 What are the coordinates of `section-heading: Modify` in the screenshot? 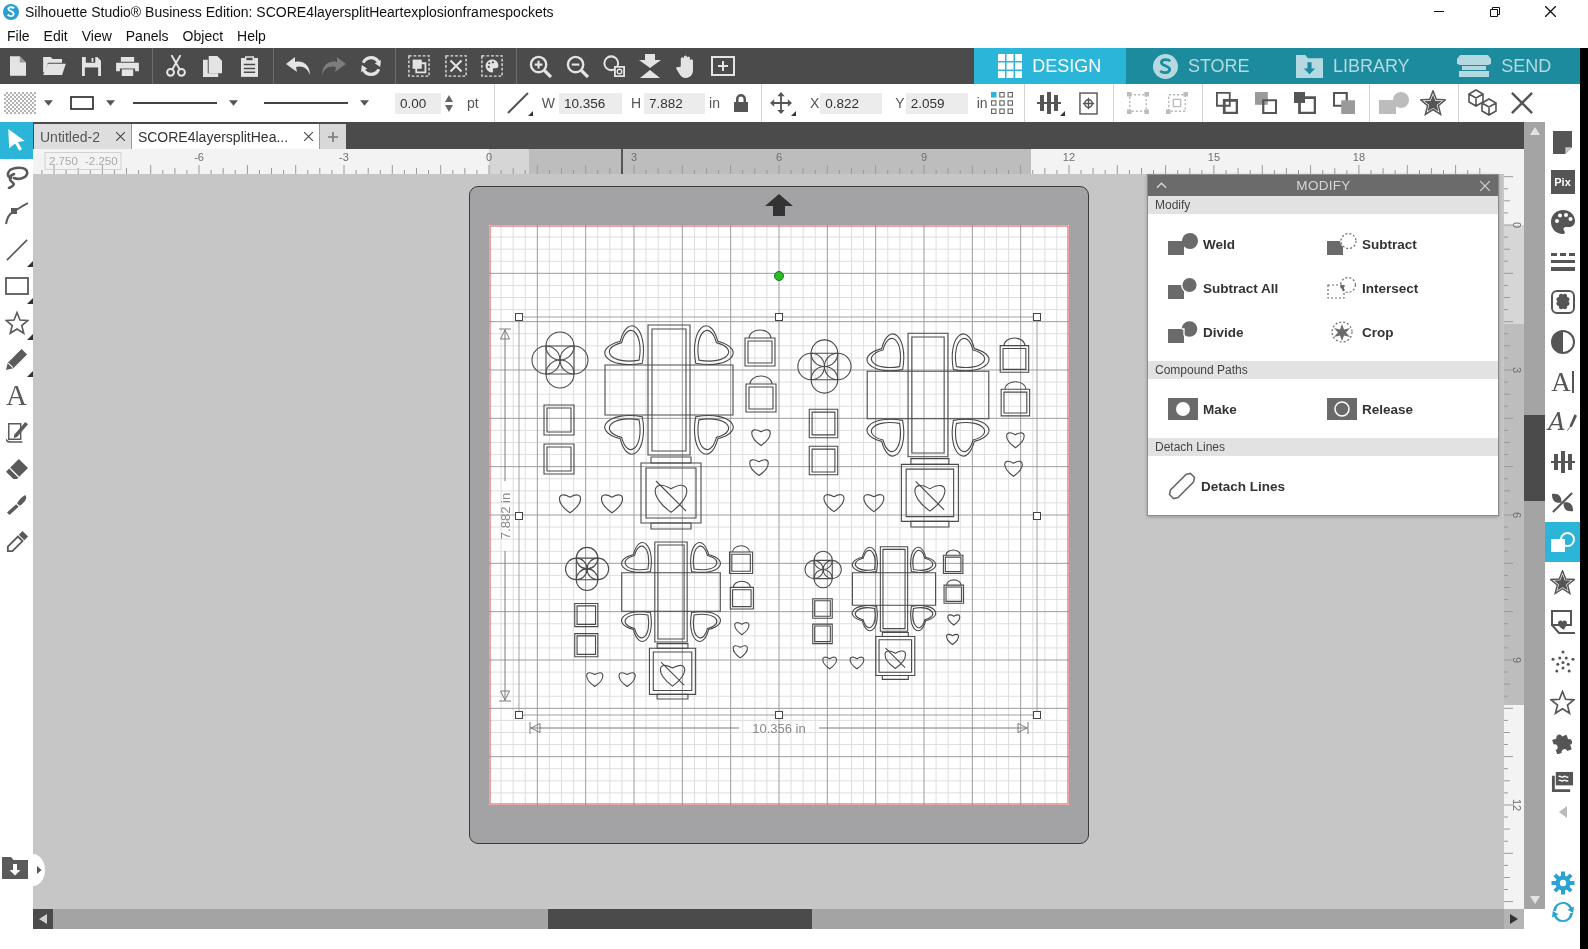 It's located at (1323, 205).